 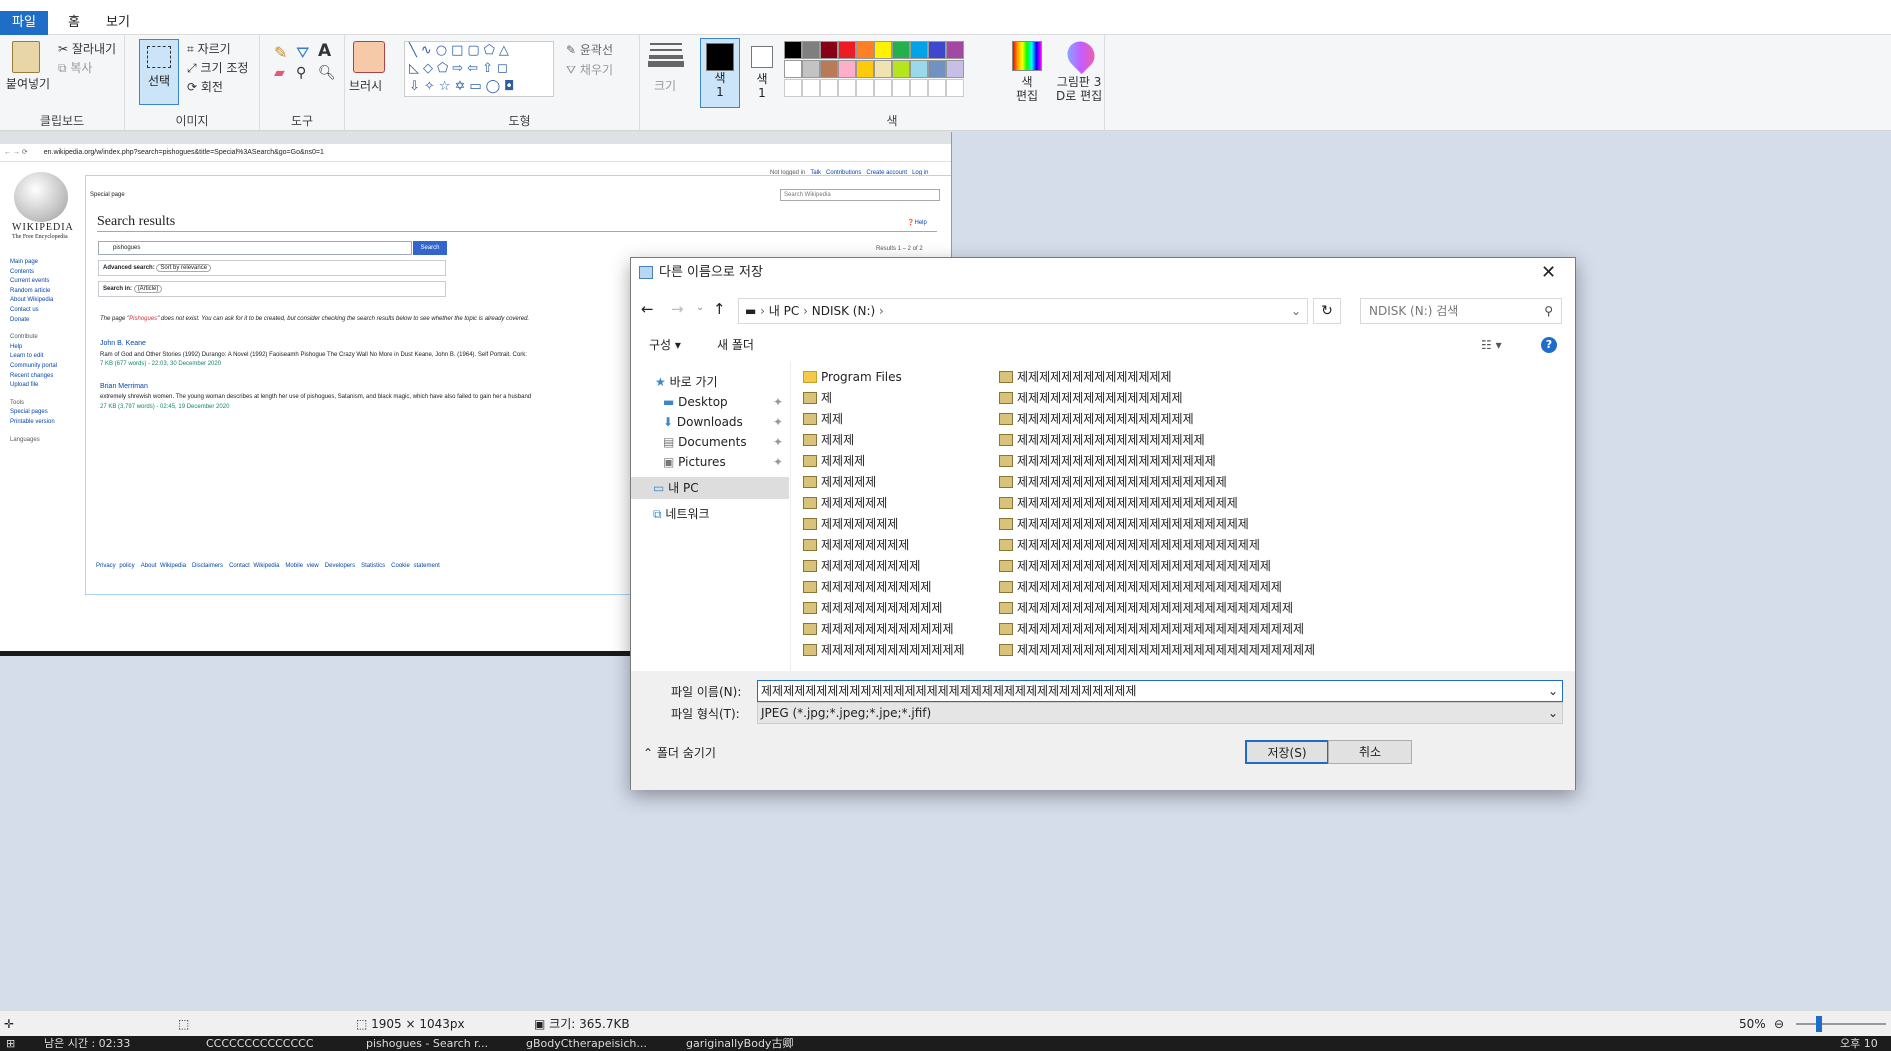 What do you see at coordinates (679, 752) in the screenshot?
I see `hide-folders-button: ⌃ 폴더 숨기기` at bounding box center [679, 752].